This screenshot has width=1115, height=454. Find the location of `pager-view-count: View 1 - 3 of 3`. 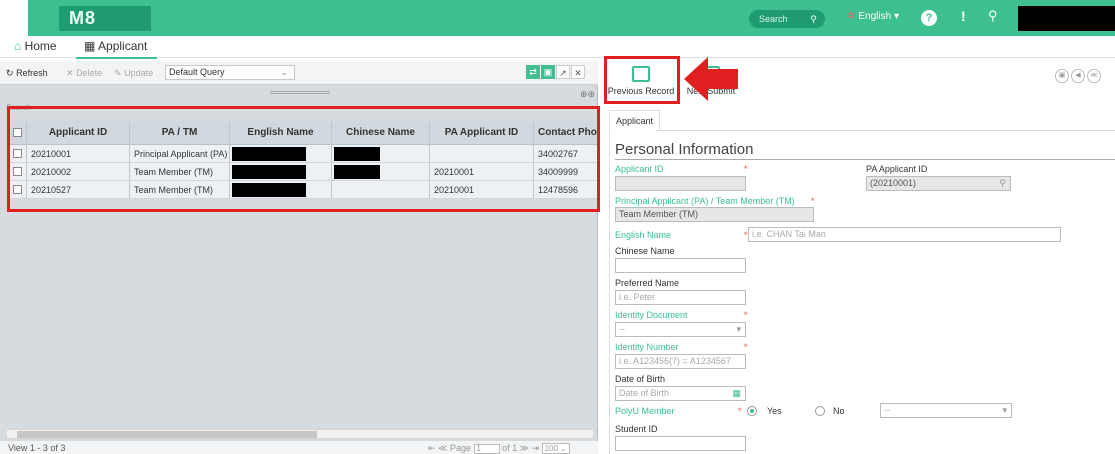

pager-view-count: View 1 - 3 of 3 is located at coordinates (37, 448).